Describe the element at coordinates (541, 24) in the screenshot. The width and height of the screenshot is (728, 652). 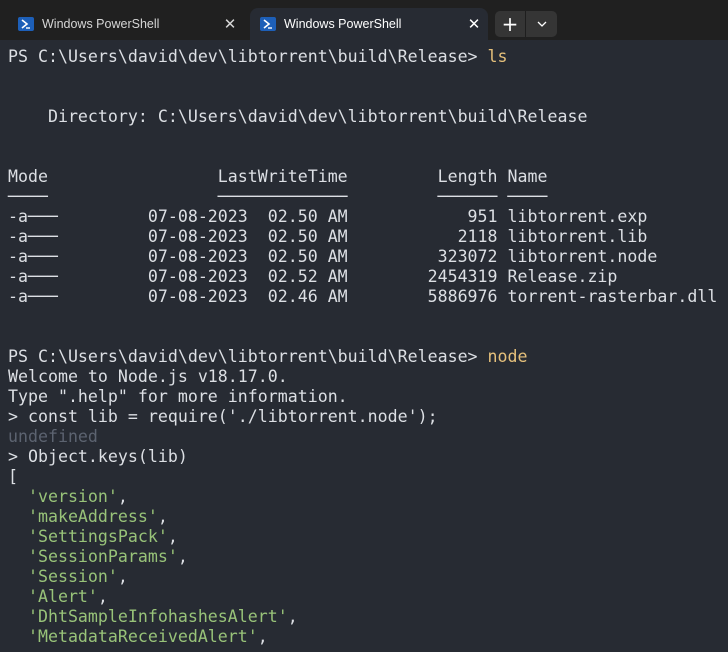
I see `chevron-down-icon` at that location.